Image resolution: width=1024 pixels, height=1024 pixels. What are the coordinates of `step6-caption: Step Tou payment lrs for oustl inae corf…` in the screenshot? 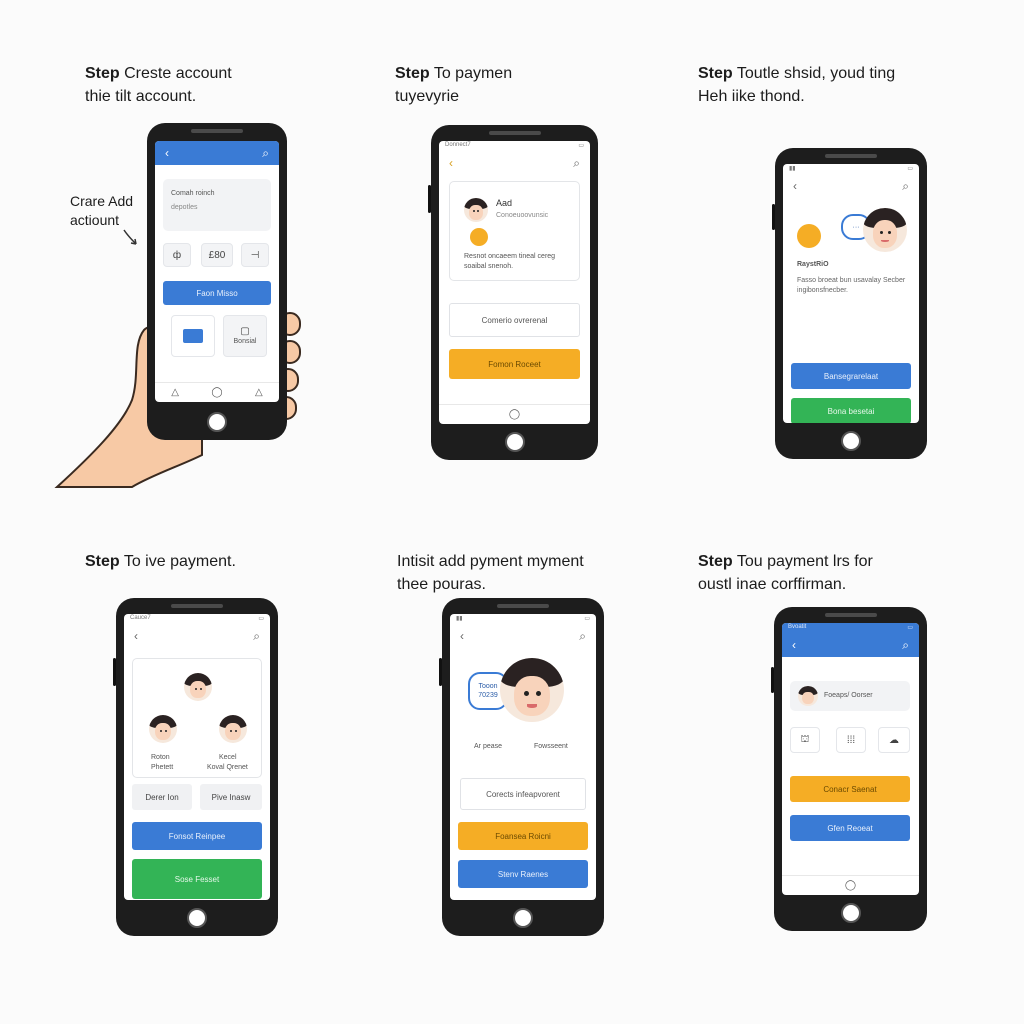 It's located at (785, 573).